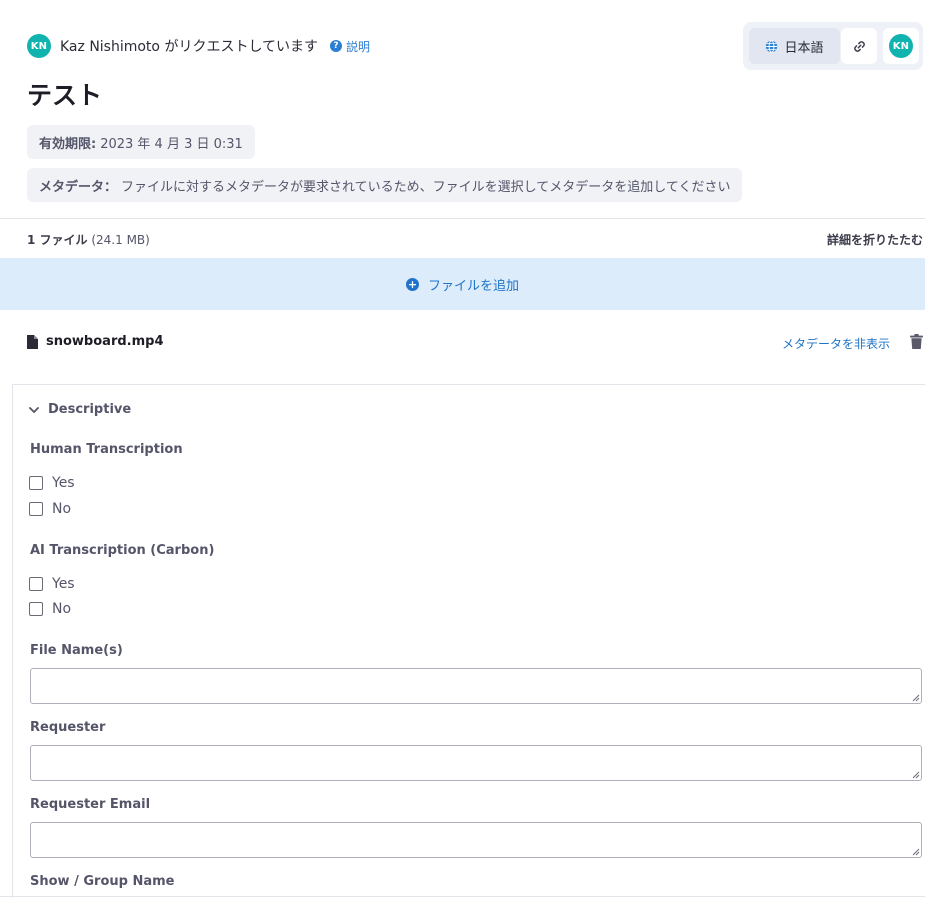  I want to click on language-button: 日本語, so click(794, 46).